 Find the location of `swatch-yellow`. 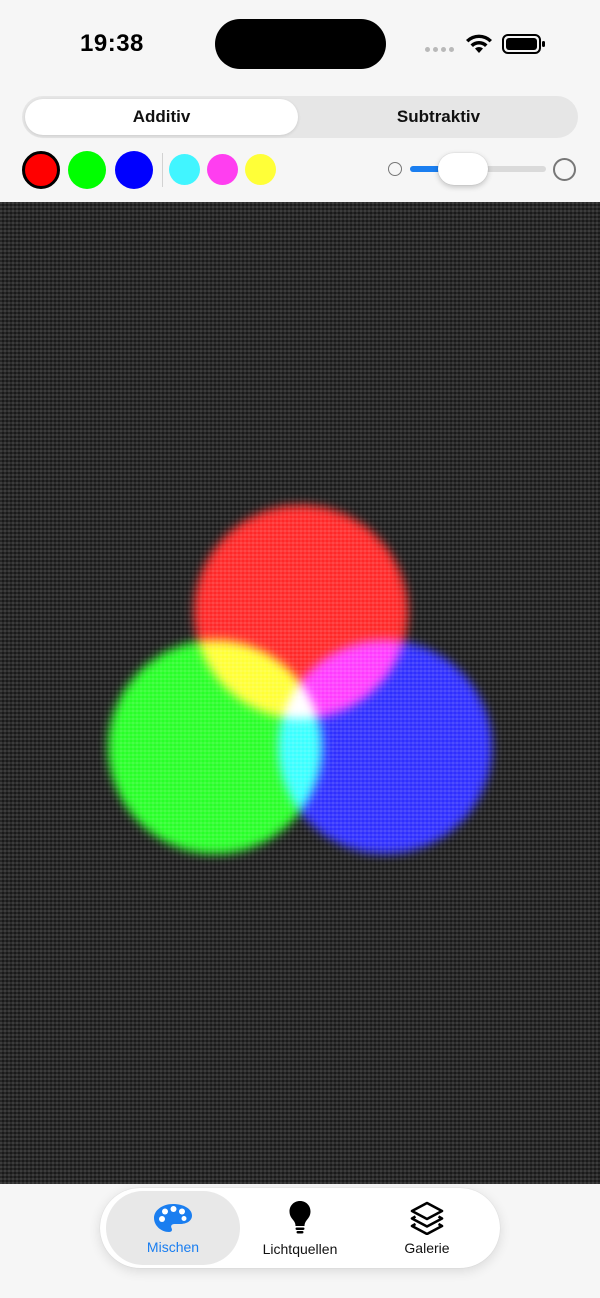

swatch-yellow is located at coordinates (260, 169).